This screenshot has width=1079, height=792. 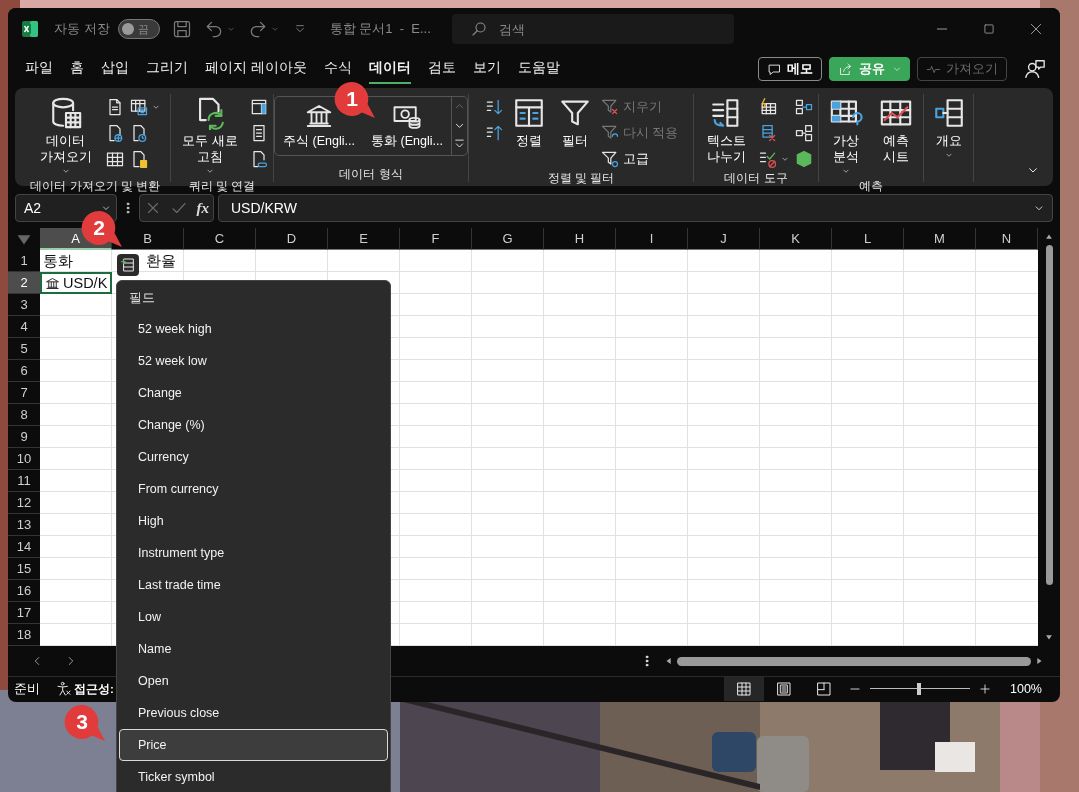 What do you see at coordinates (639, 159) in the screenshot?
I see `ribbon-button: 고급` at bounding box center [639, 159].